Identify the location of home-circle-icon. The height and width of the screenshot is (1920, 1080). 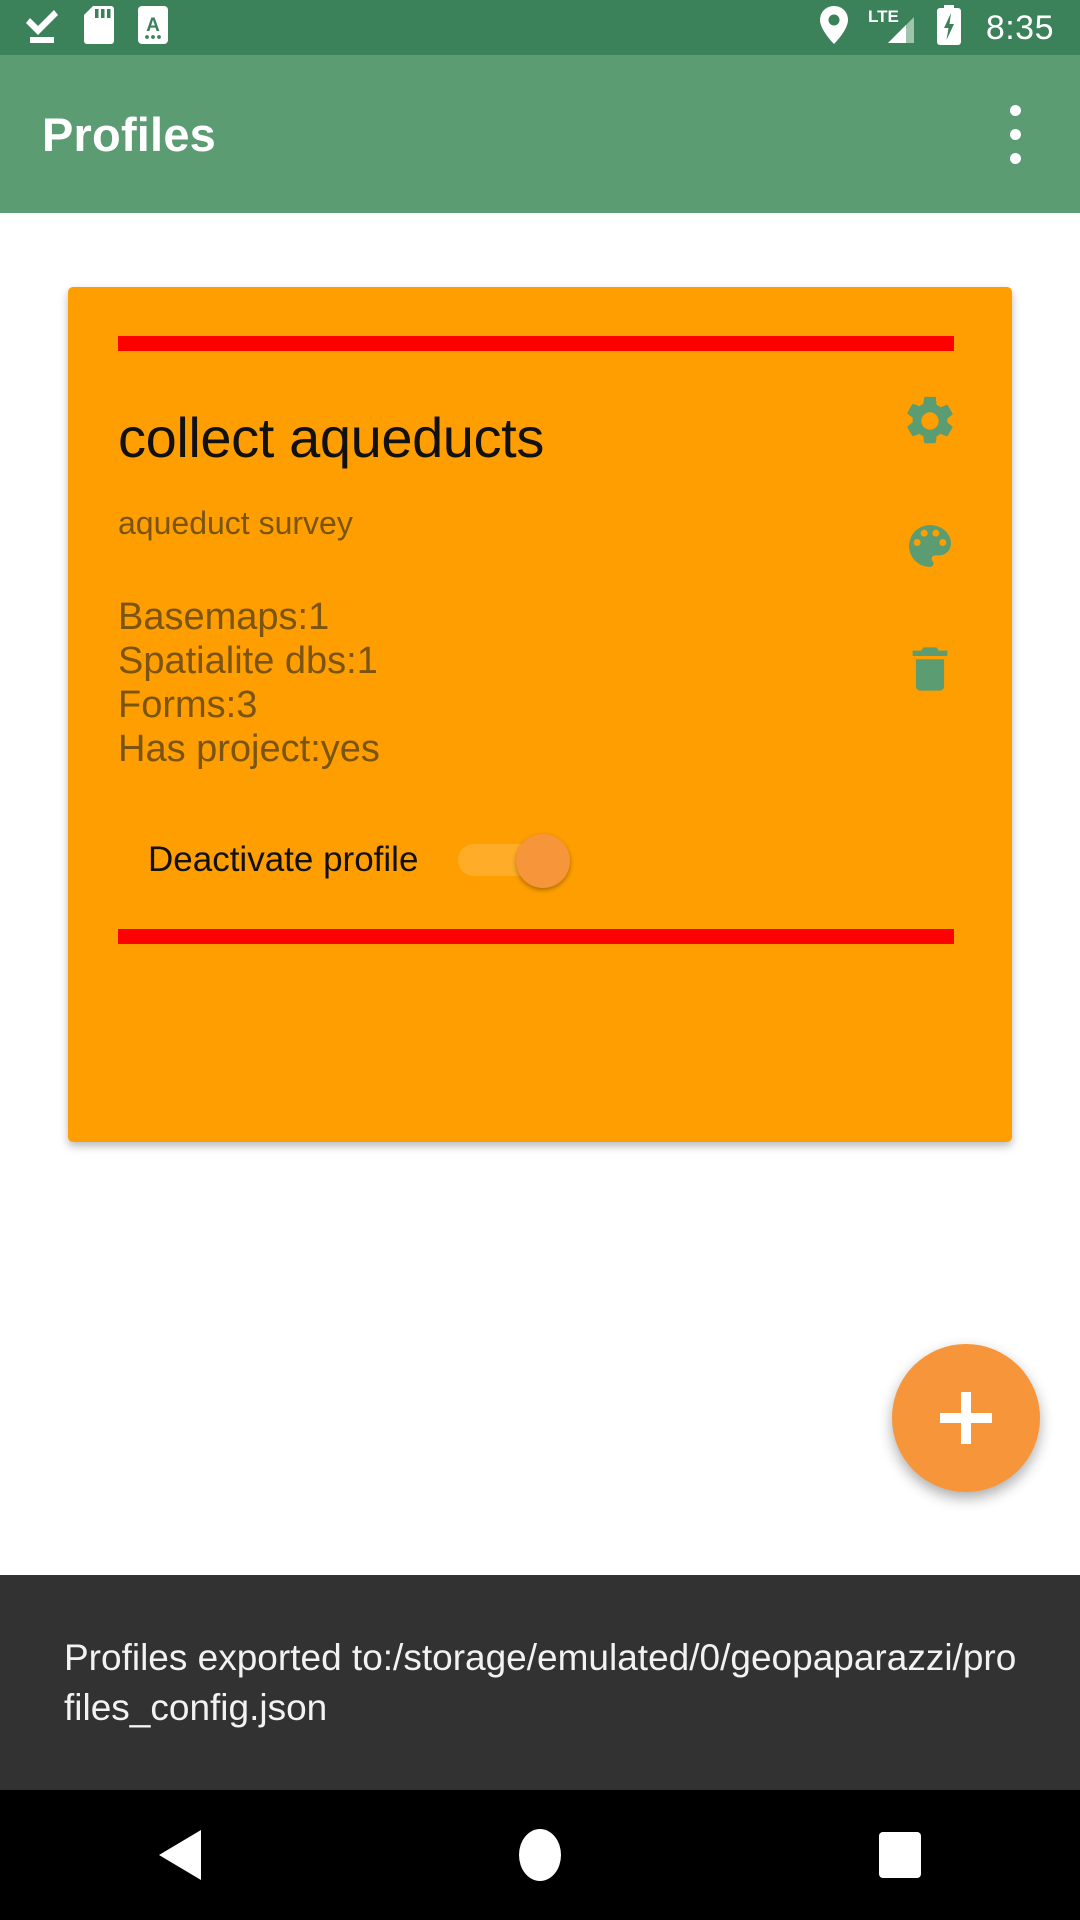
(540, 1855).